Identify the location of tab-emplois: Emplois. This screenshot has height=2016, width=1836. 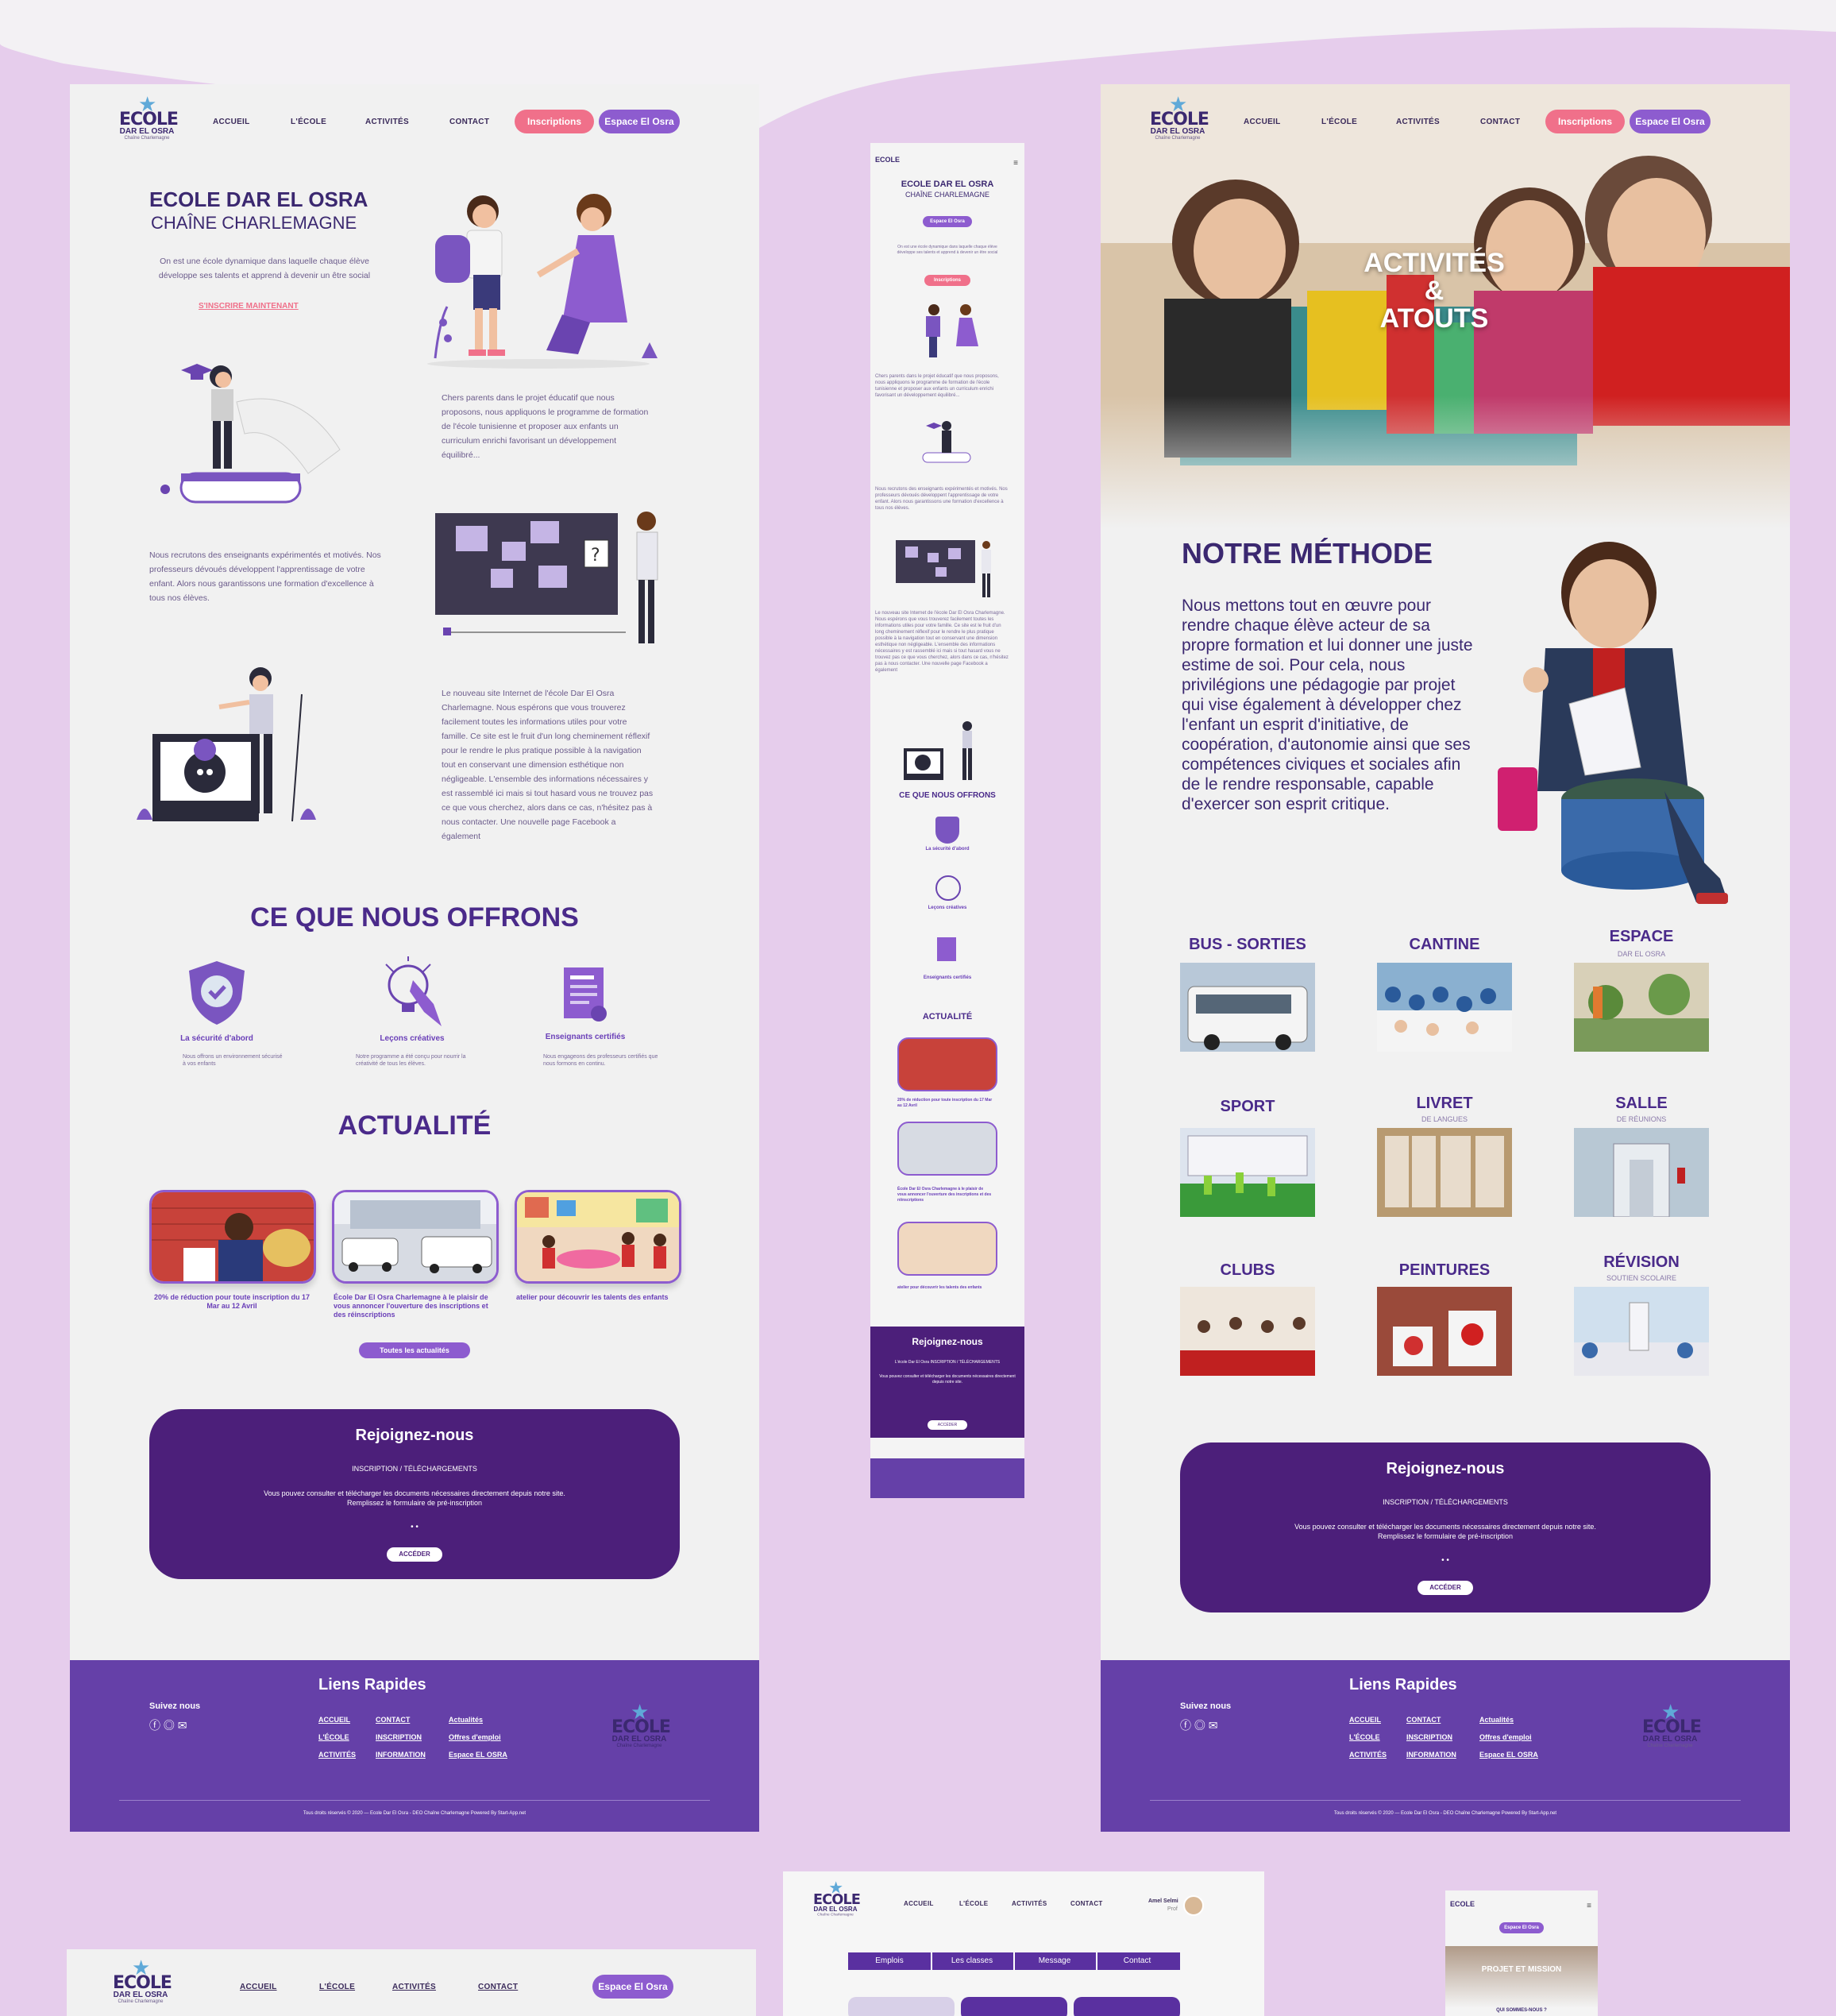
(890, 1961).